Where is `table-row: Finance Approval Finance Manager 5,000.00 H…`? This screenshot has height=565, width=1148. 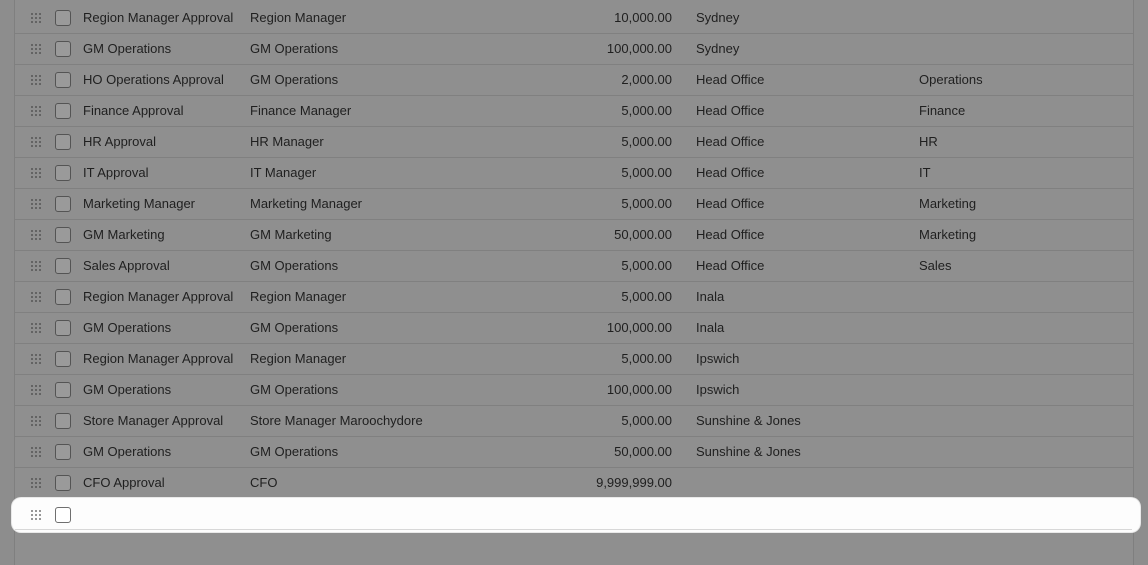
table-row: Finance Approval Finance Manager 5,000.00 H… is located at coordinates (574, 111).